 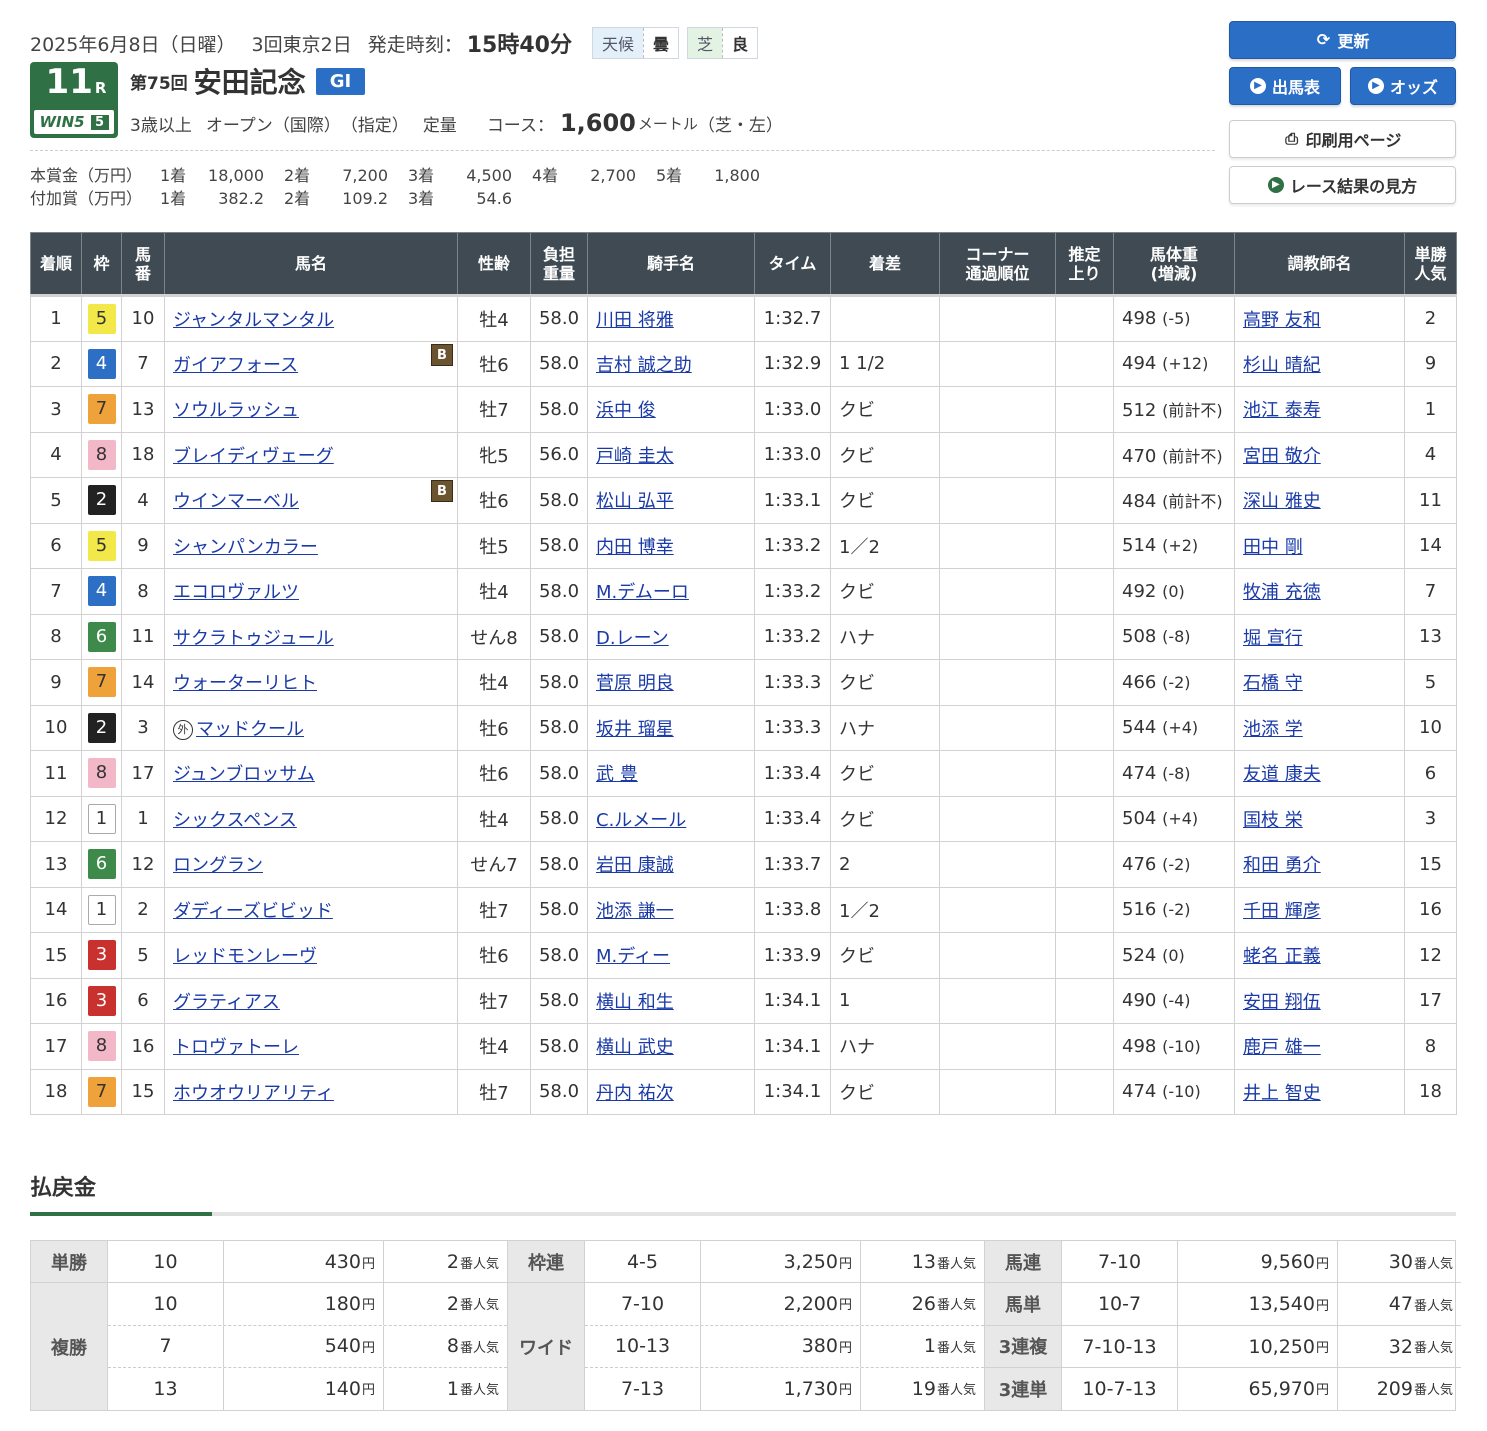 What do you see at coordinates (143, 264) in the screenshot?
I see `col-umaban: 馬番` at bounding box center [143, 264].